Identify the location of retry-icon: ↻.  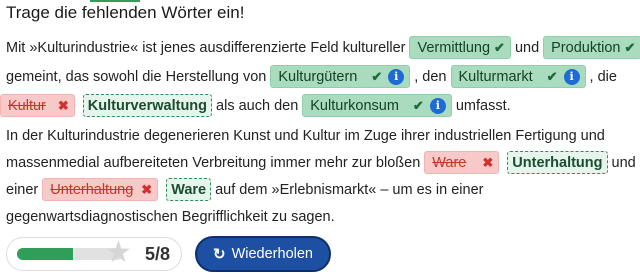
(219, 254).